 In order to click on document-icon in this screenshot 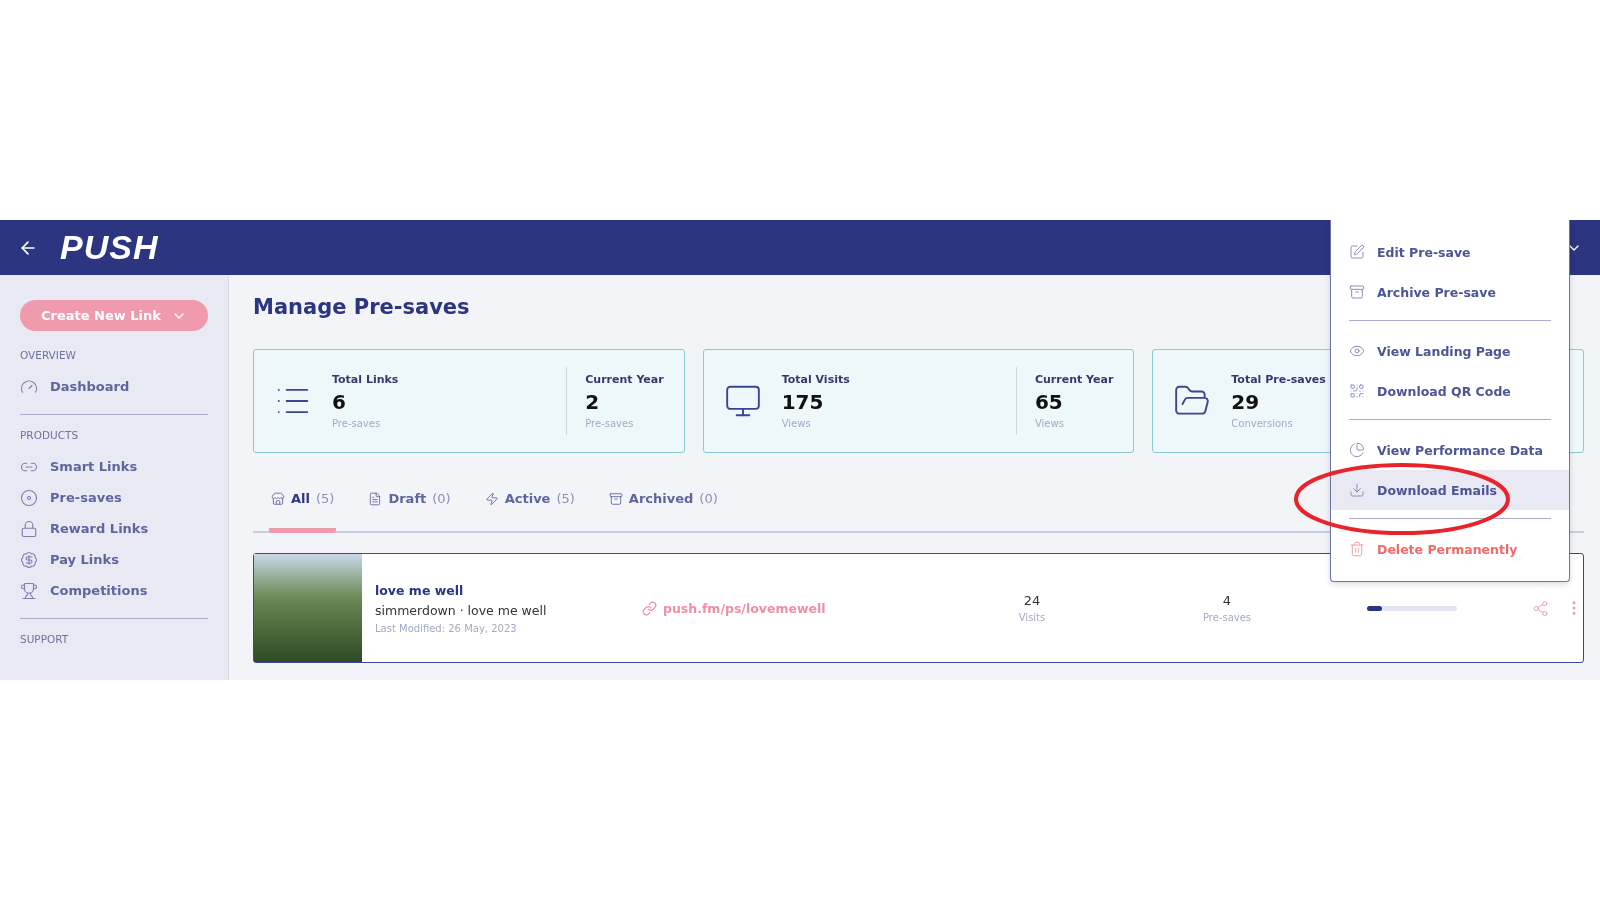, I will do `click(375, 498)`.